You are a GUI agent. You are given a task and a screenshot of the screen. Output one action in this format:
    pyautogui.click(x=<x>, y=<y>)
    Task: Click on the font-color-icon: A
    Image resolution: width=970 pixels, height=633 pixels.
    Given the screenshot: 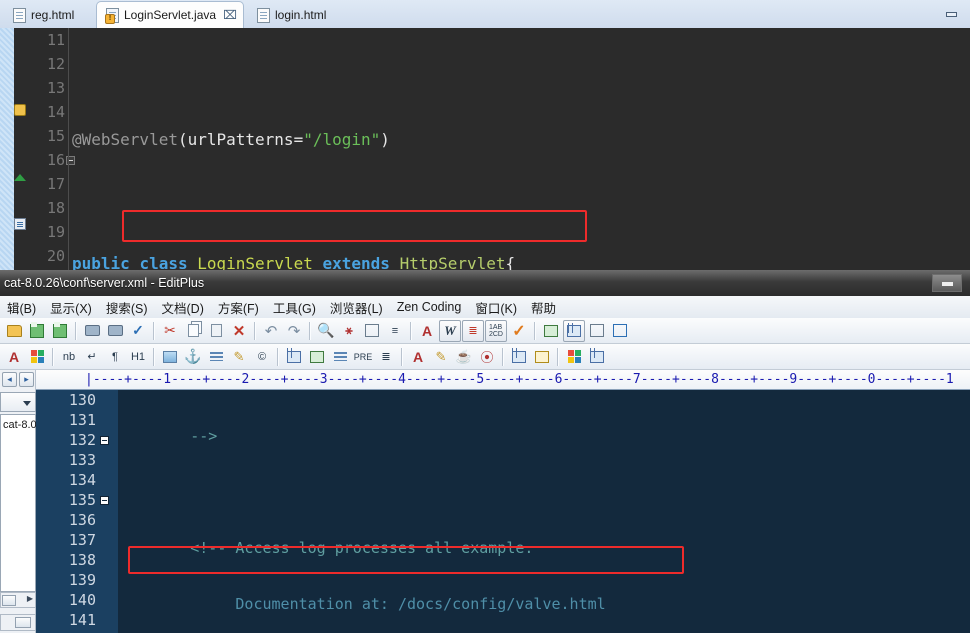 What is the action you would take?
    pyautogui.click(x=427, y=331)
    